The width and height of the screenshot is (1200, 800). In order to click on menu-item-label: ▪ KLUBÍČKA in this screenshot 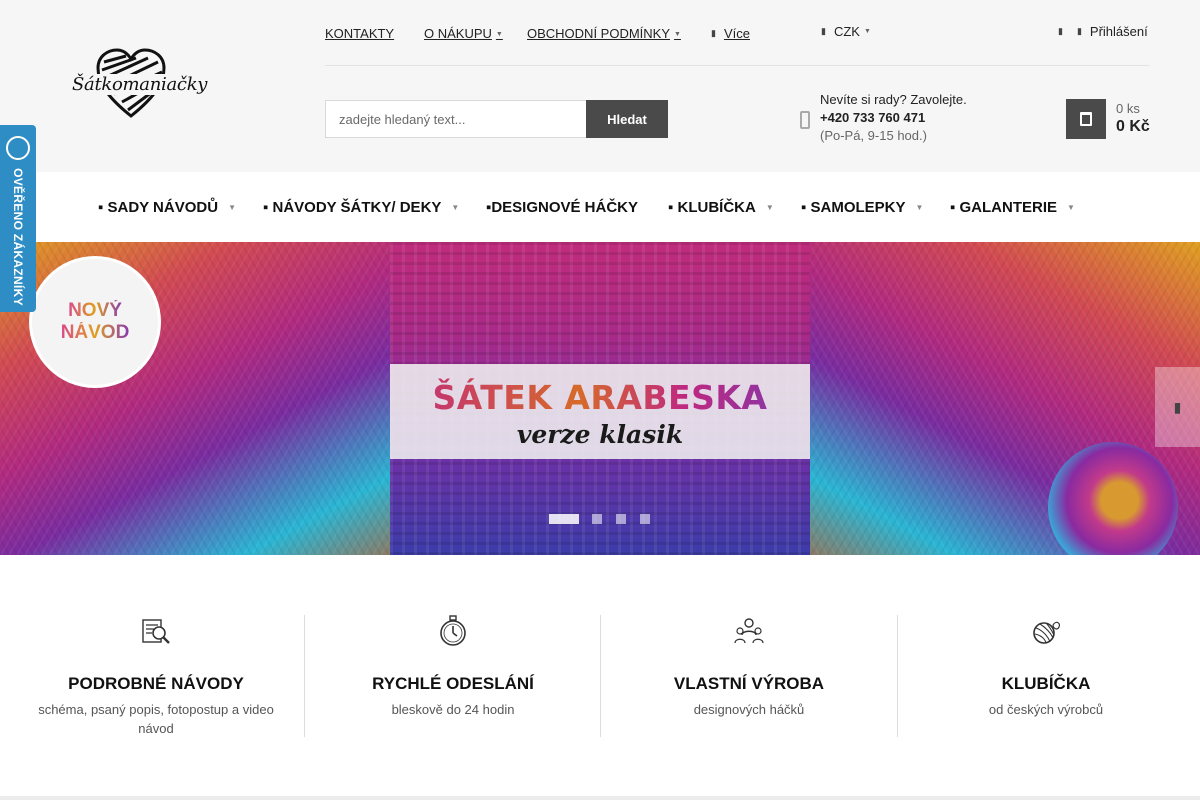, I will do `click(712, 207)`.